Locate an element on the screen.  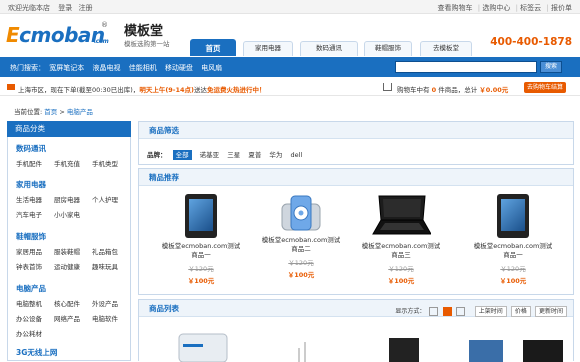
category-title: 鞋帽服饰 is located at coordinates (31, 236).